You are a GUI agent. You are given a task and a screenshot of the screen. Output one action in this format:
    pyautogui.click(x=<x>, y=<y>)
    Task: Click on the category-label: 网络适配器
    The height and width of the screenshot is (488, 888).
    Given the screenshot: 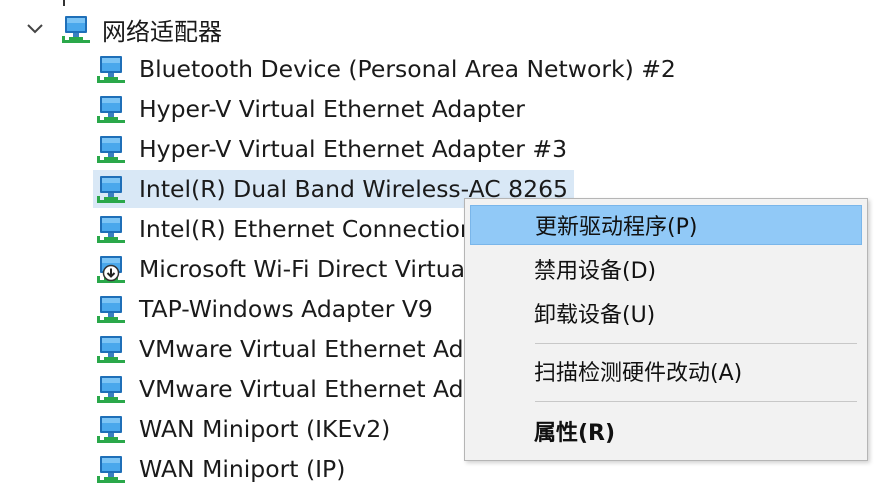 What is the action you would take?
    pyautogui.click(x=162, y=31)
    